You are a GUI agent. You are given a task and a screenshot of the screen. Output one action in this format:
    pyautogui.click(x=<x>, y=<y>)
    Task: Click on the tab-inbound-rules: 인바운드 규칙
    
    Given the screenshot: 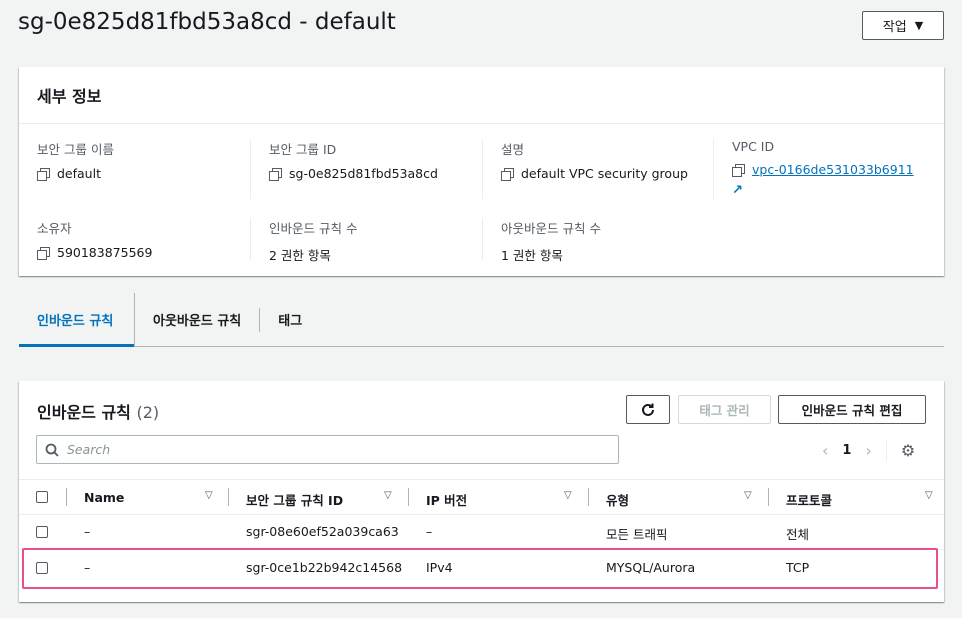 What is the action you would take?
    pyautogui.click(x=77, y=320)
    